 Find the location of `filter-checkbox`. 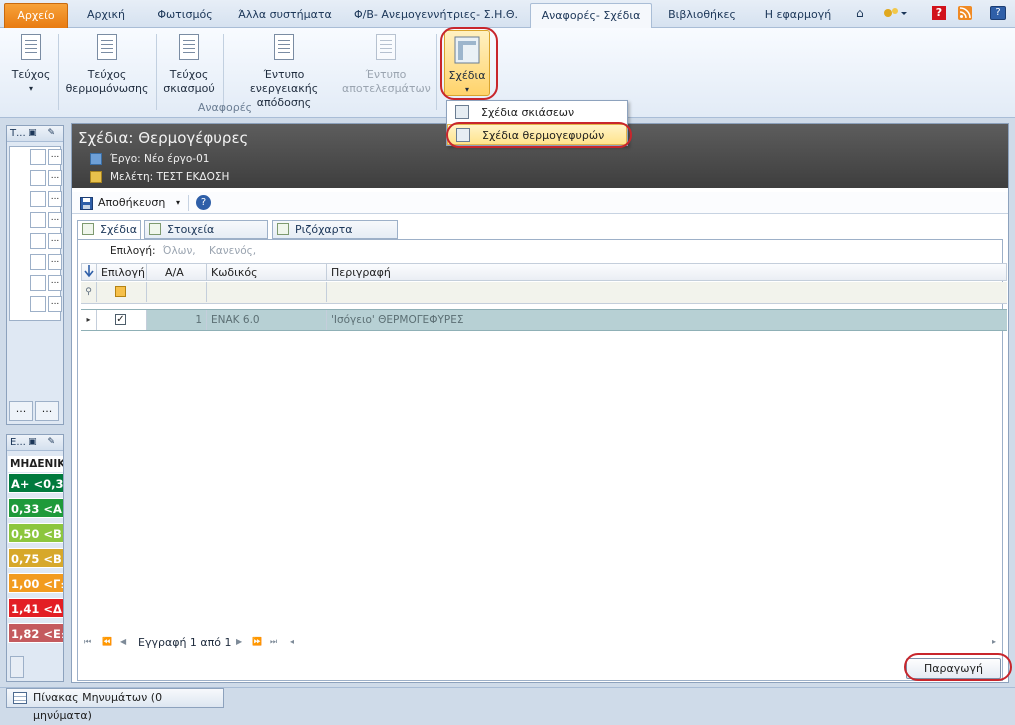

filter-checkbox is located at coordinates (120, 291).